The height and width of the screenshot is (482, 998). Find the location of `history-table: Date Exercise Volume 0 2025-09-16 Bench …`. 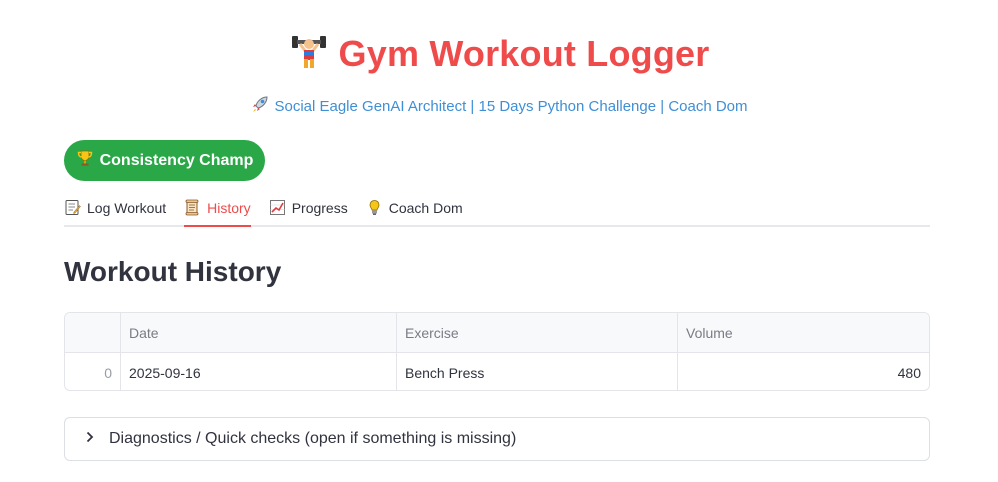

history-table: Date Exercise Volume 0 2025-09-16 Bench … is located at coordinates (497, 351).